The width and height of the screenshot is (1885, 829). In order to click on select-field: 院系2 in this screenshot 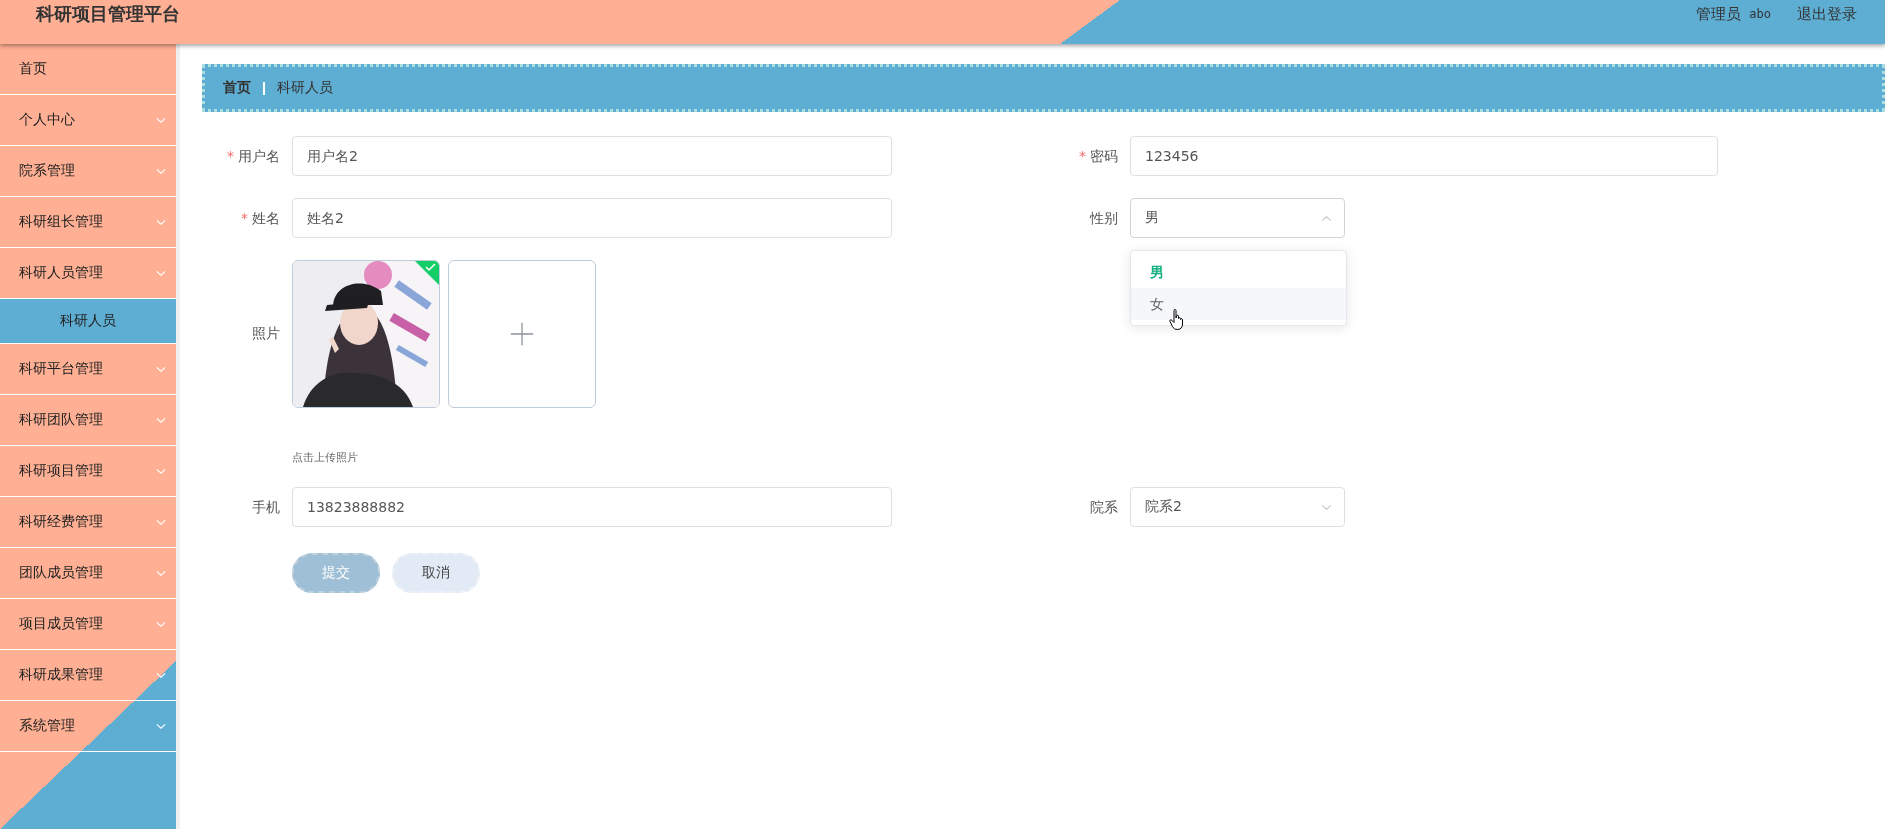, I will do `click(1237, 507)`.